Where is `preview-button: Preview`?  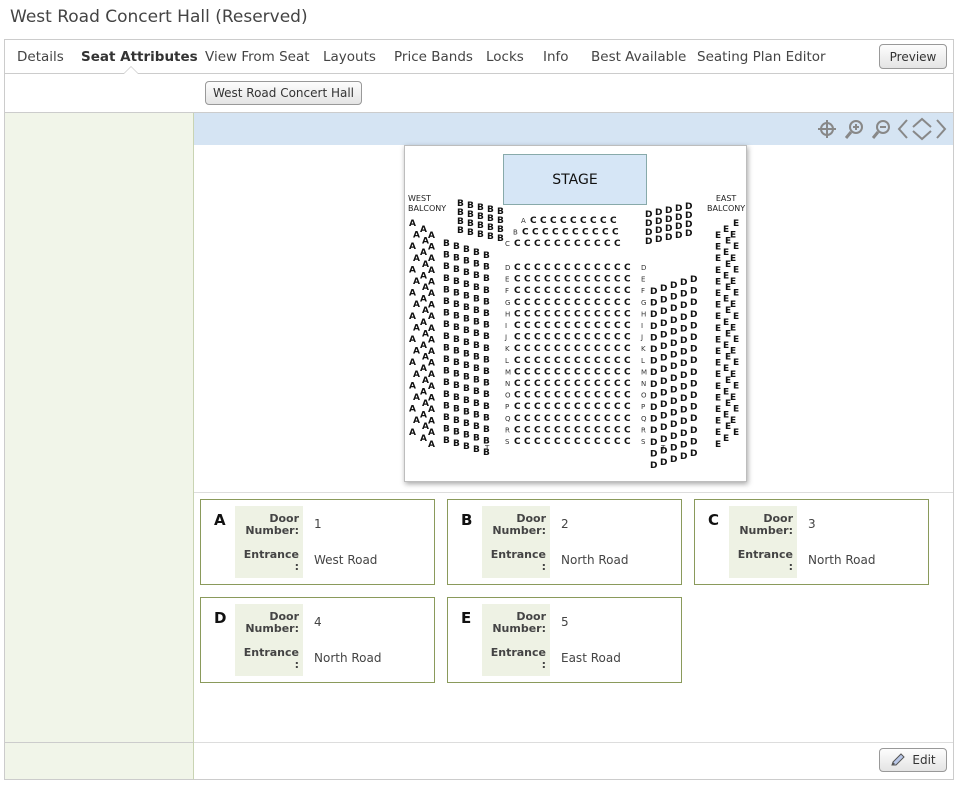
preview-button: Preview is located at coordinates (913, 56).